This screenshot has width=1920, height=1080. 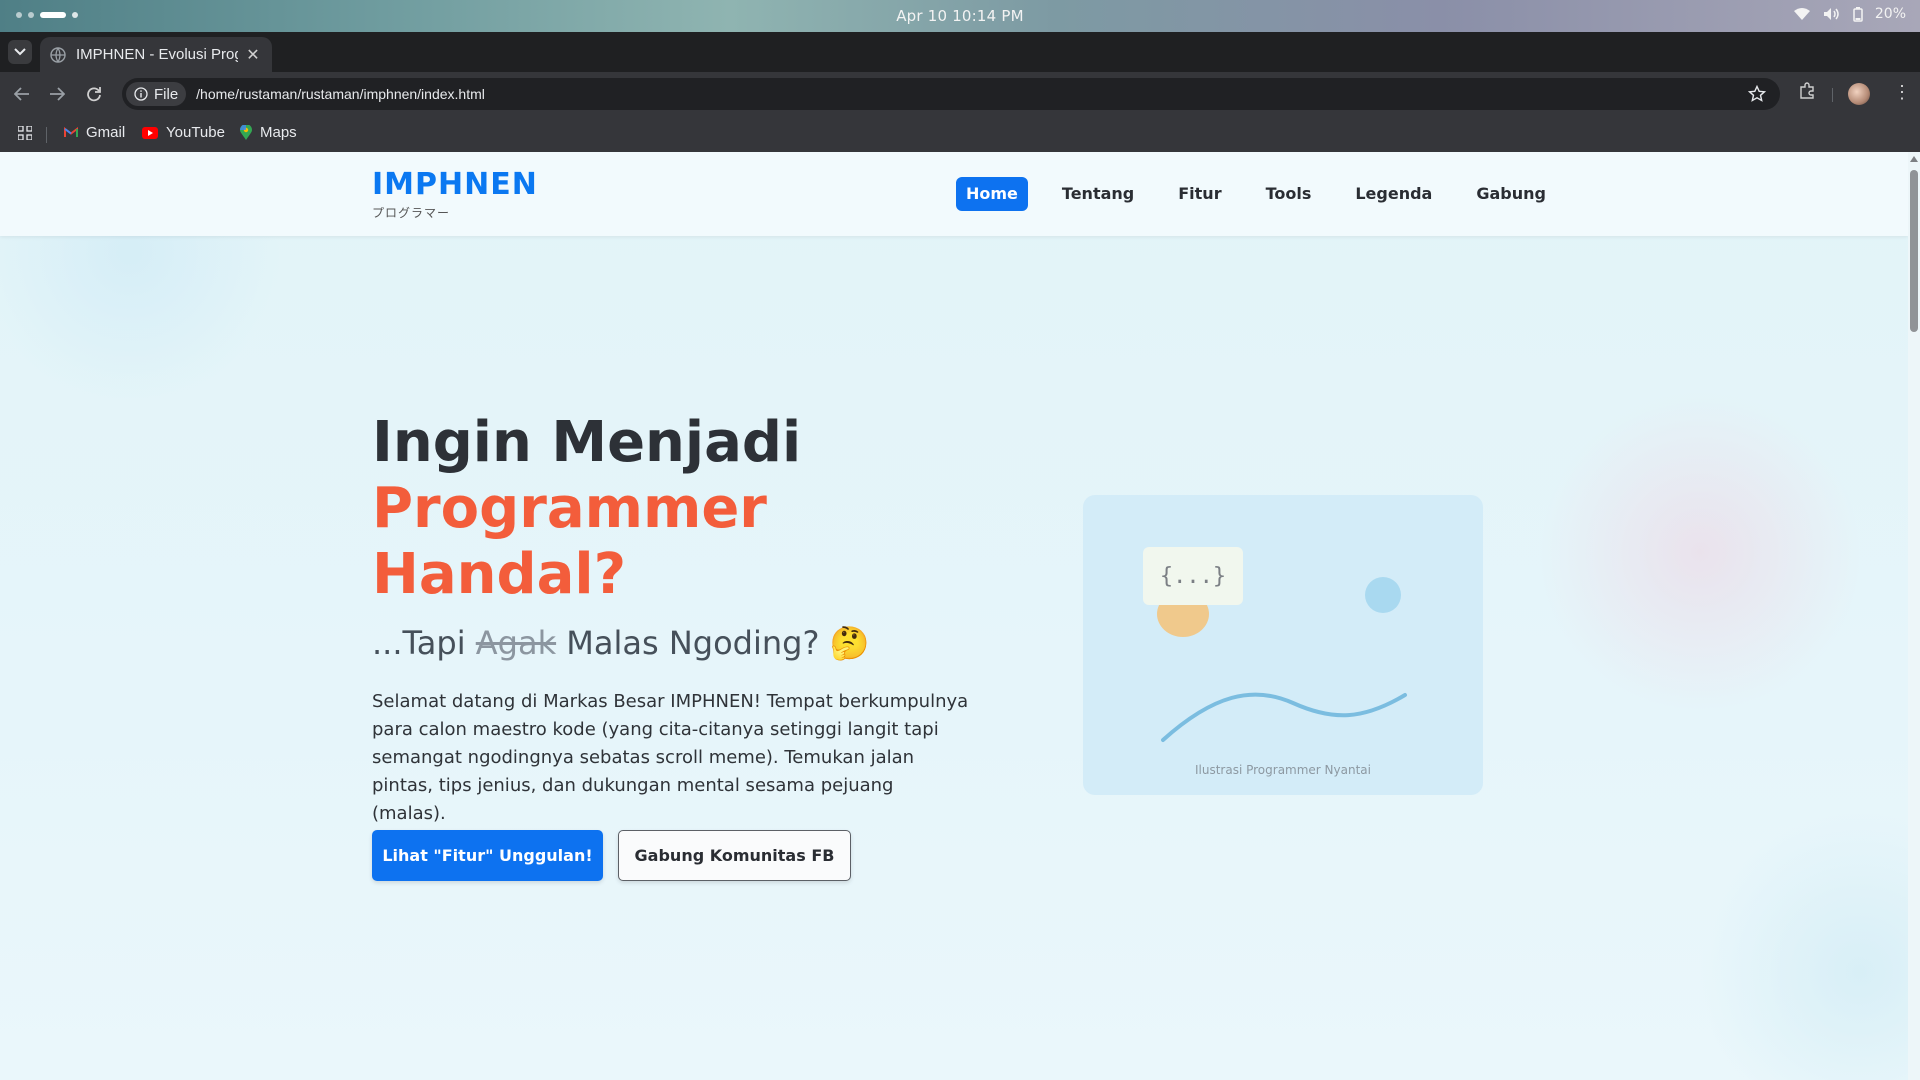 I want to click on bookmark-separator, so click(x=46, y=135).